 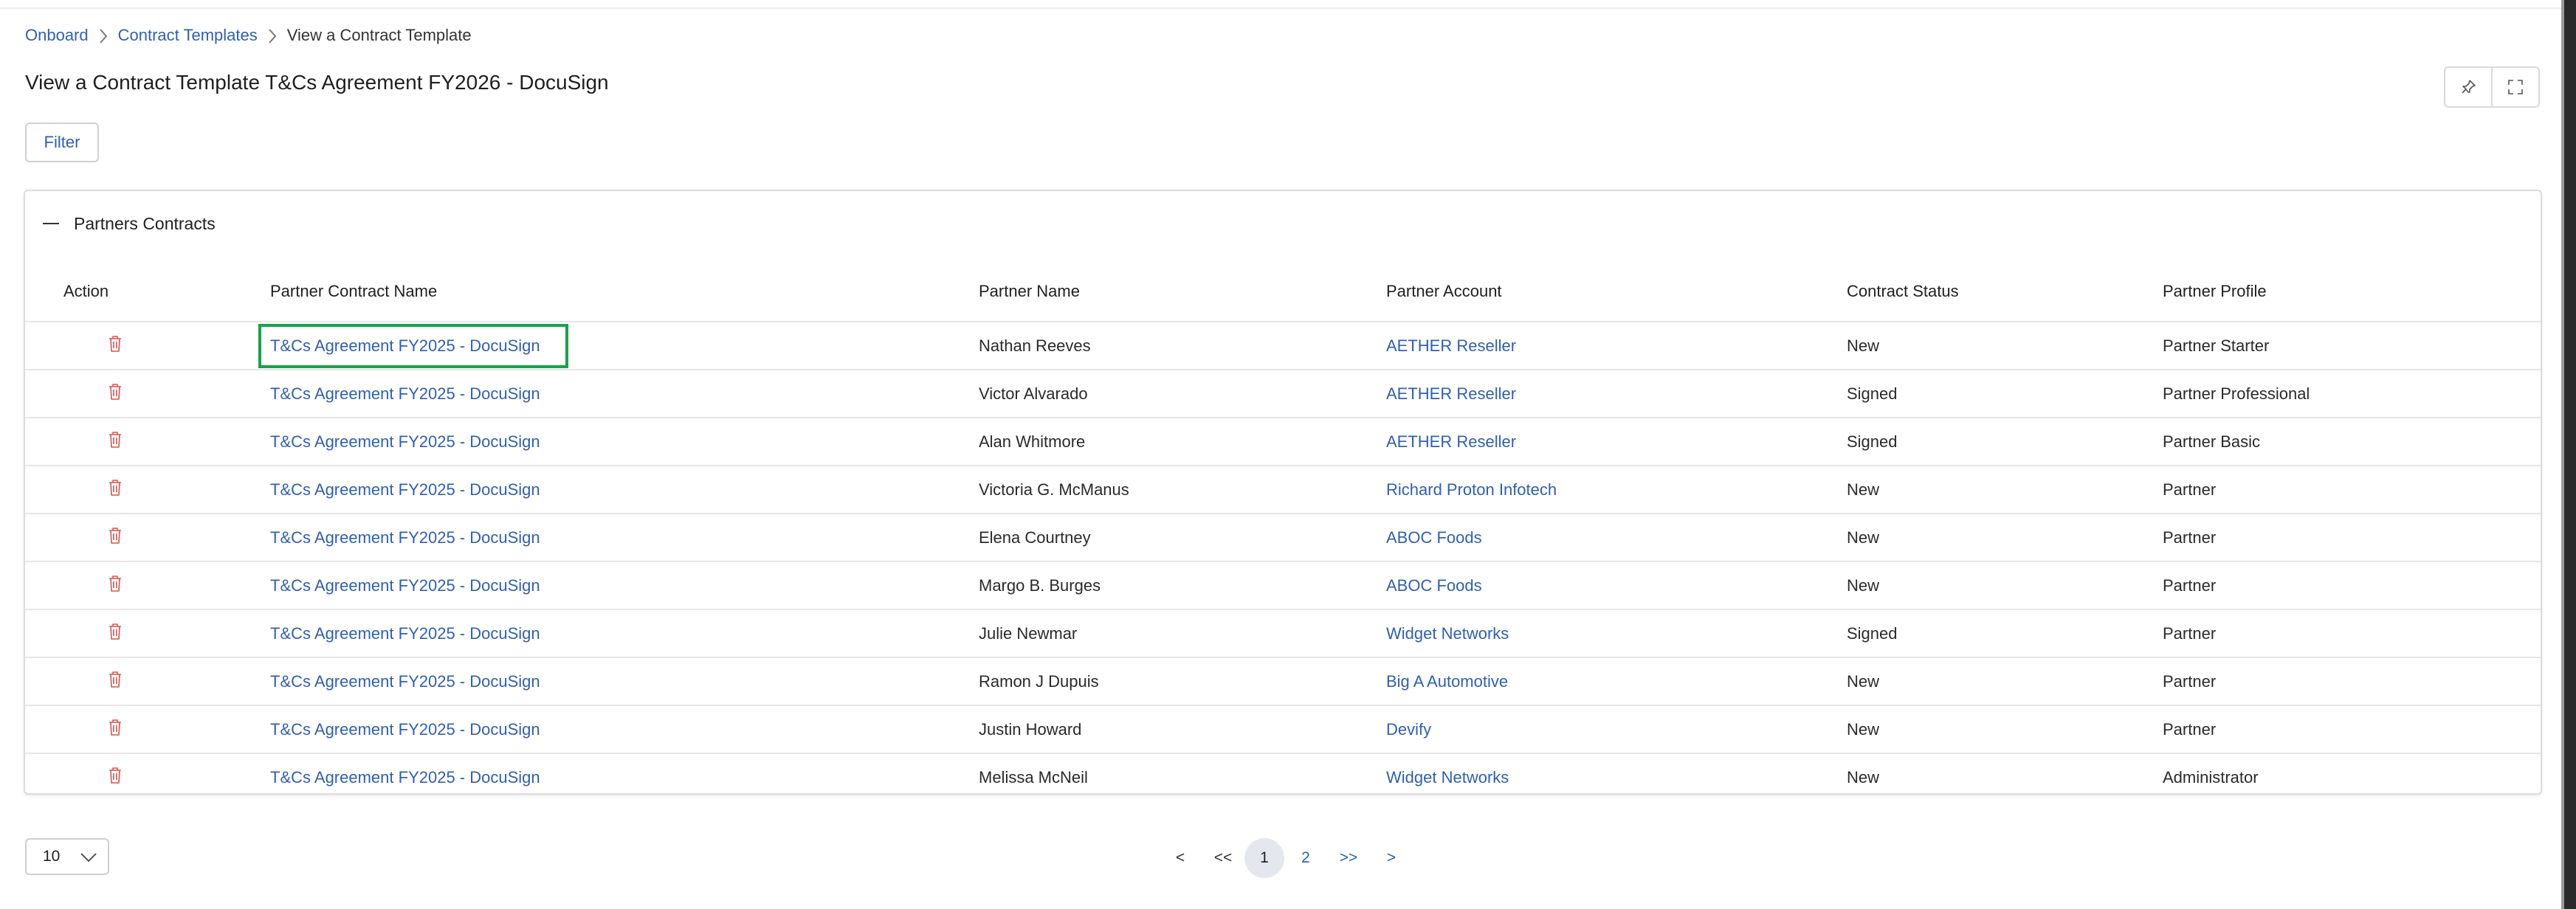 I want to click on partner-account-link: Big A Automotive, so click(x=1447, y=681).